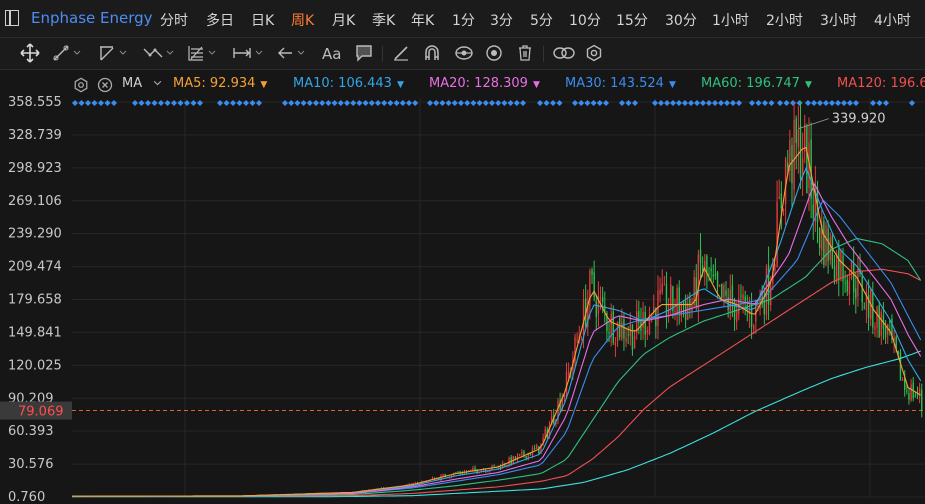  What do you see at coordinates (784, 20) in the screenshot?
I see `interval-tab: 2小时` at bounding box center [784, 20].